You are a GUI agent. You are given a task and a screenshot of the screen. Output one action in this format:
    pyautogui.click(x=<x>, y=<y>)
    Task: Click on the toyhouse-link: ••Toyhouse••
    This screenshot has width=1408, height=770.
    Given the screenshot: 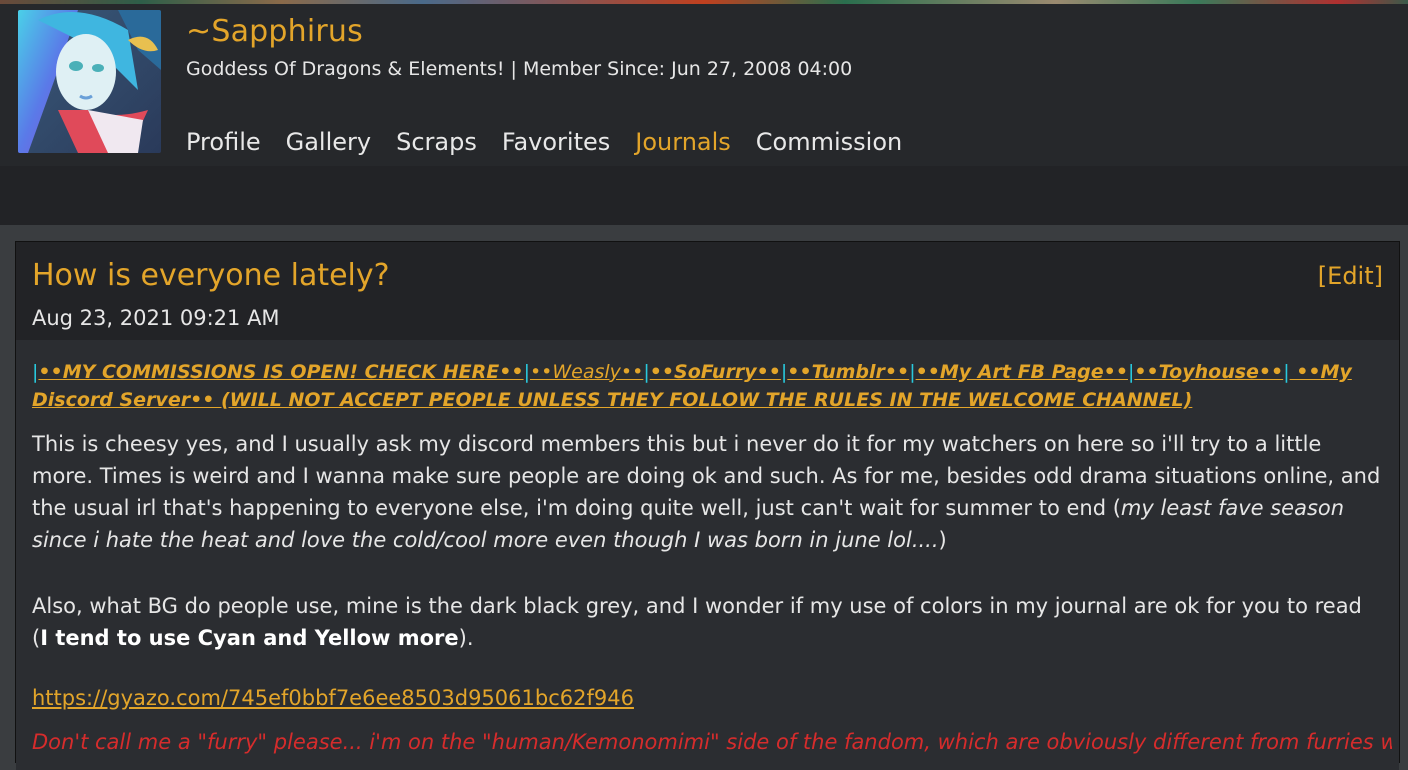 What is the action you would take?
    pyautogui.click(x=1208, y=372)
    